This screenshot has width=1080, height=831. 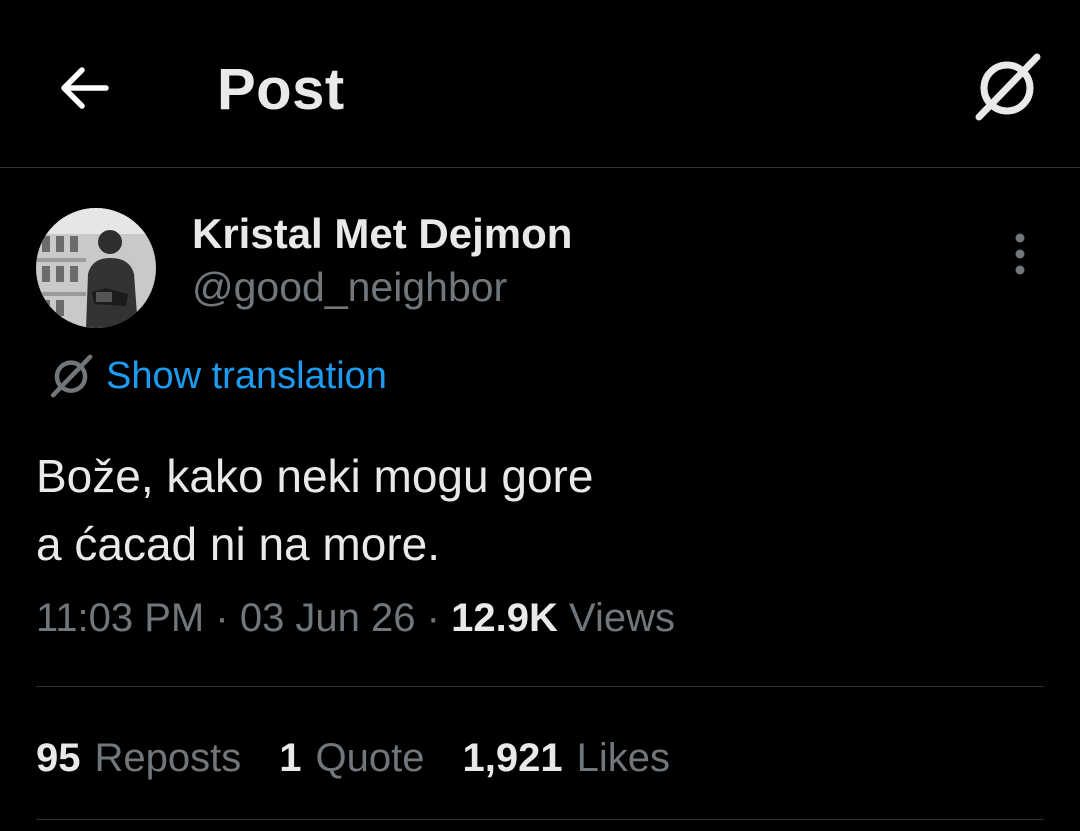 I want to click on back-button, so click(x=84, y=88).